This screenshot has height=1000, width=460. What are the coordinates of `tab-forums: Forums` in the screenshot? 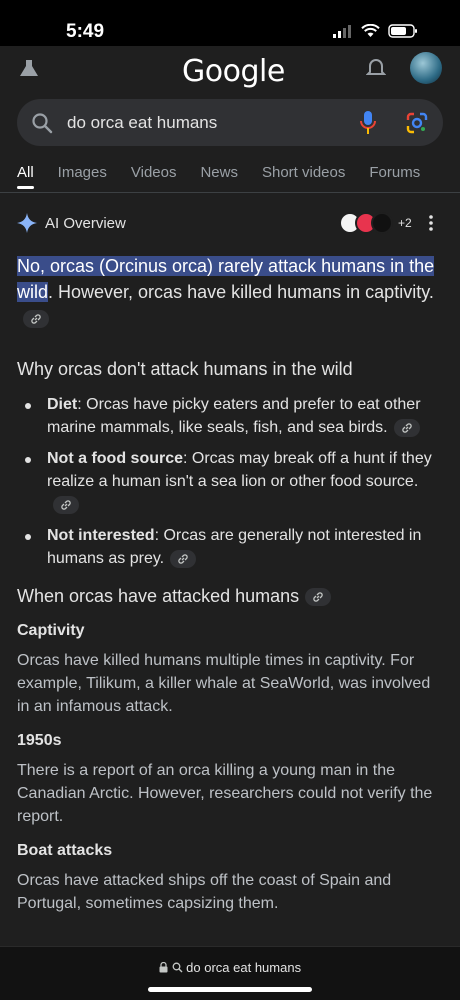 It's located at (394, 172).